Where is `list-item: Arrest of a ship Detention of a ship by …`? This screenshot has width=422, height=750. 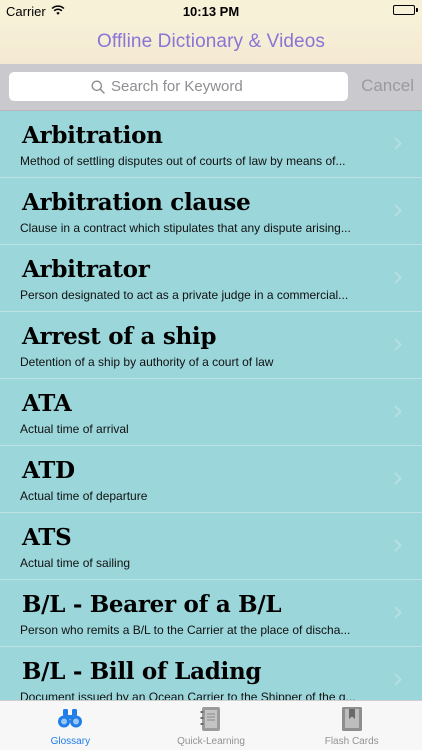
list-item: Arrest of a ship Detention of a ship by … is located at coordinates (211, 345).